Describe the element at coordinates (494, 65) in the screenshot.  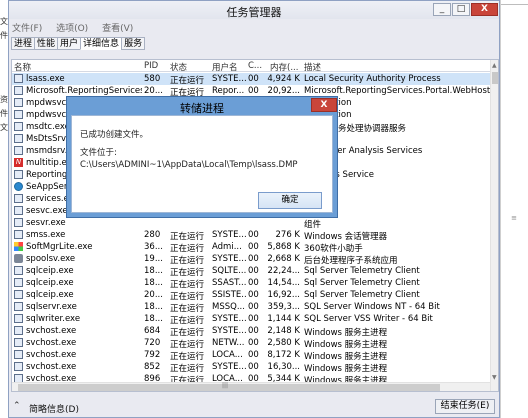
I see `scroll-up-icon: ▲` at that location.